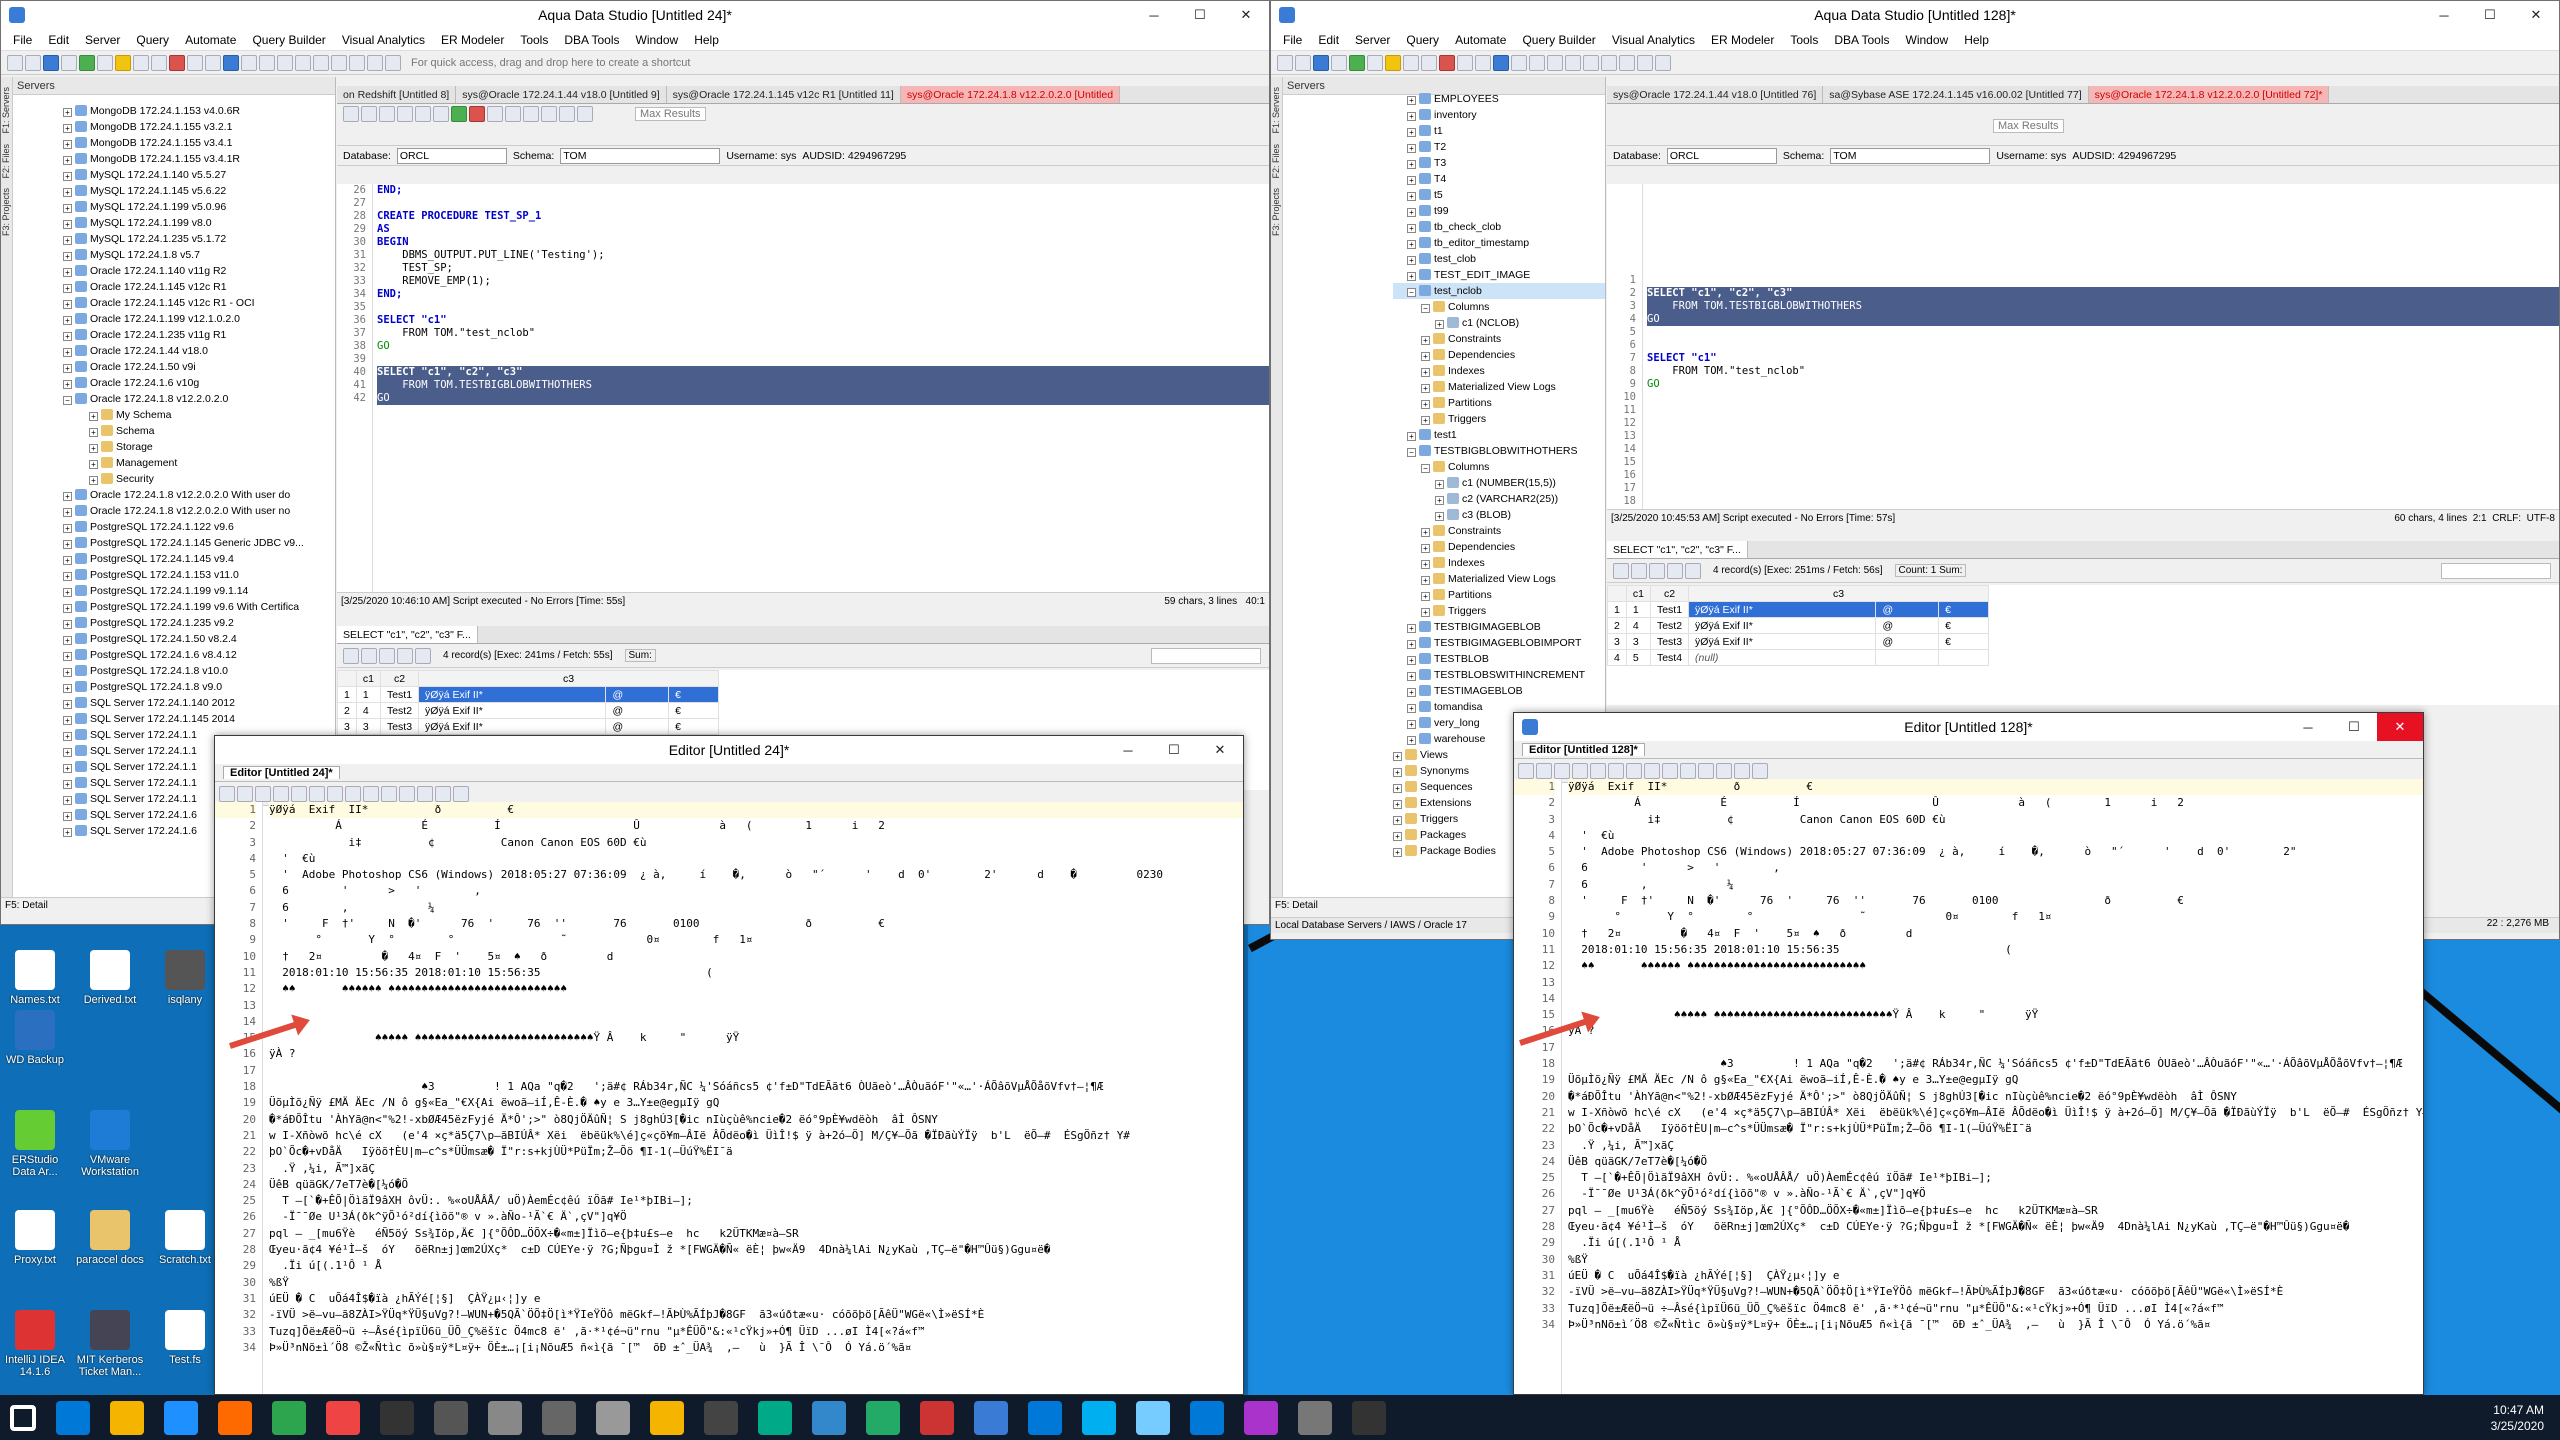 This screenshot has width=2560, height=1440. Describe the element at coordinates (534, 40) in the screenshot. I see `menu-item: Tools` at that location.